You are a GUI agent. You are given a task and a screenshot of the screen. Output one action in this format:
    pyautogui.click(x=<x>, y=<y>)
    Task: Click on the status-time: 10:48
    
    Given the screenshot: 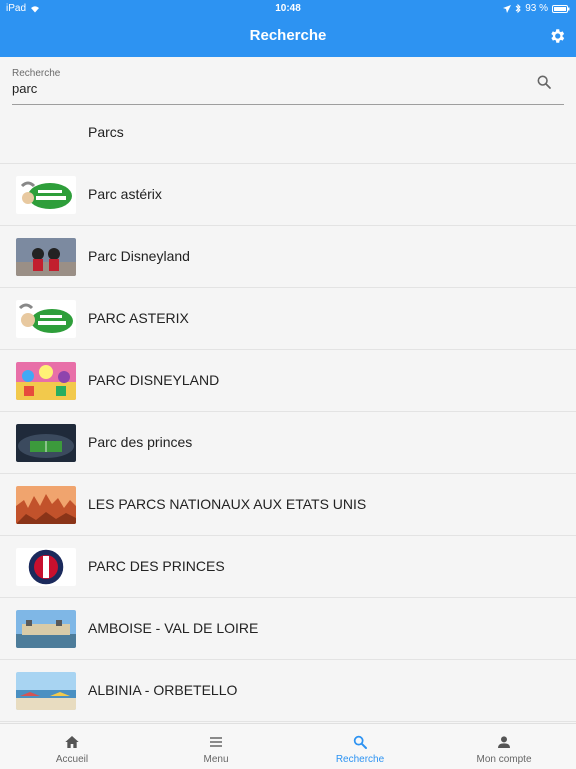 What is the action you would take?
    pyautogui.click(x=288, y=8)
    